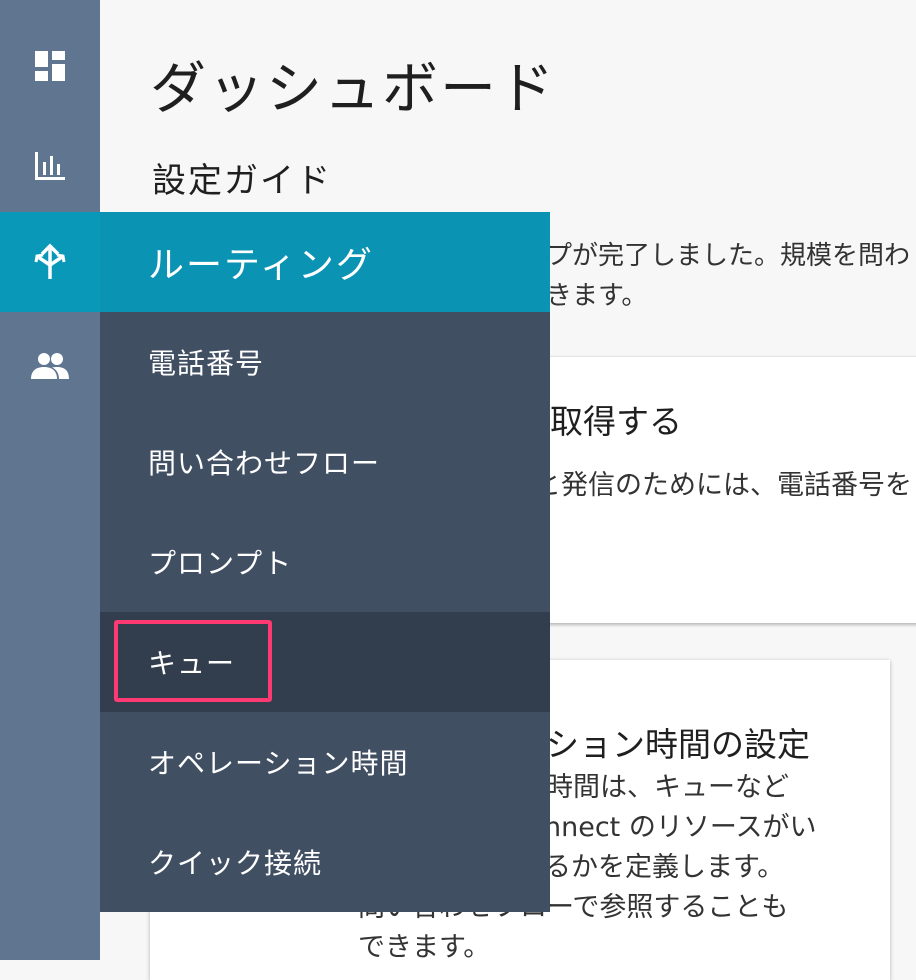 This screenshot has height=980, width=916. I want to click on dashboard-icon, so click(50, 66).